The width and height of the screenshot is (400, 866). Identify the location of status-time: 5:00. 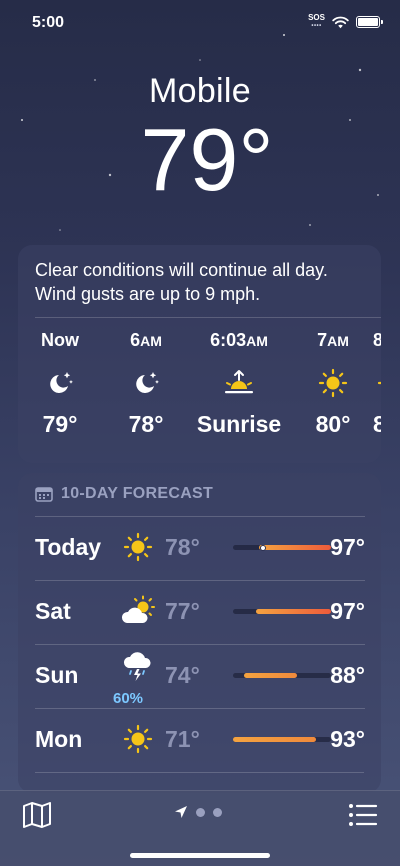
(48, 22).